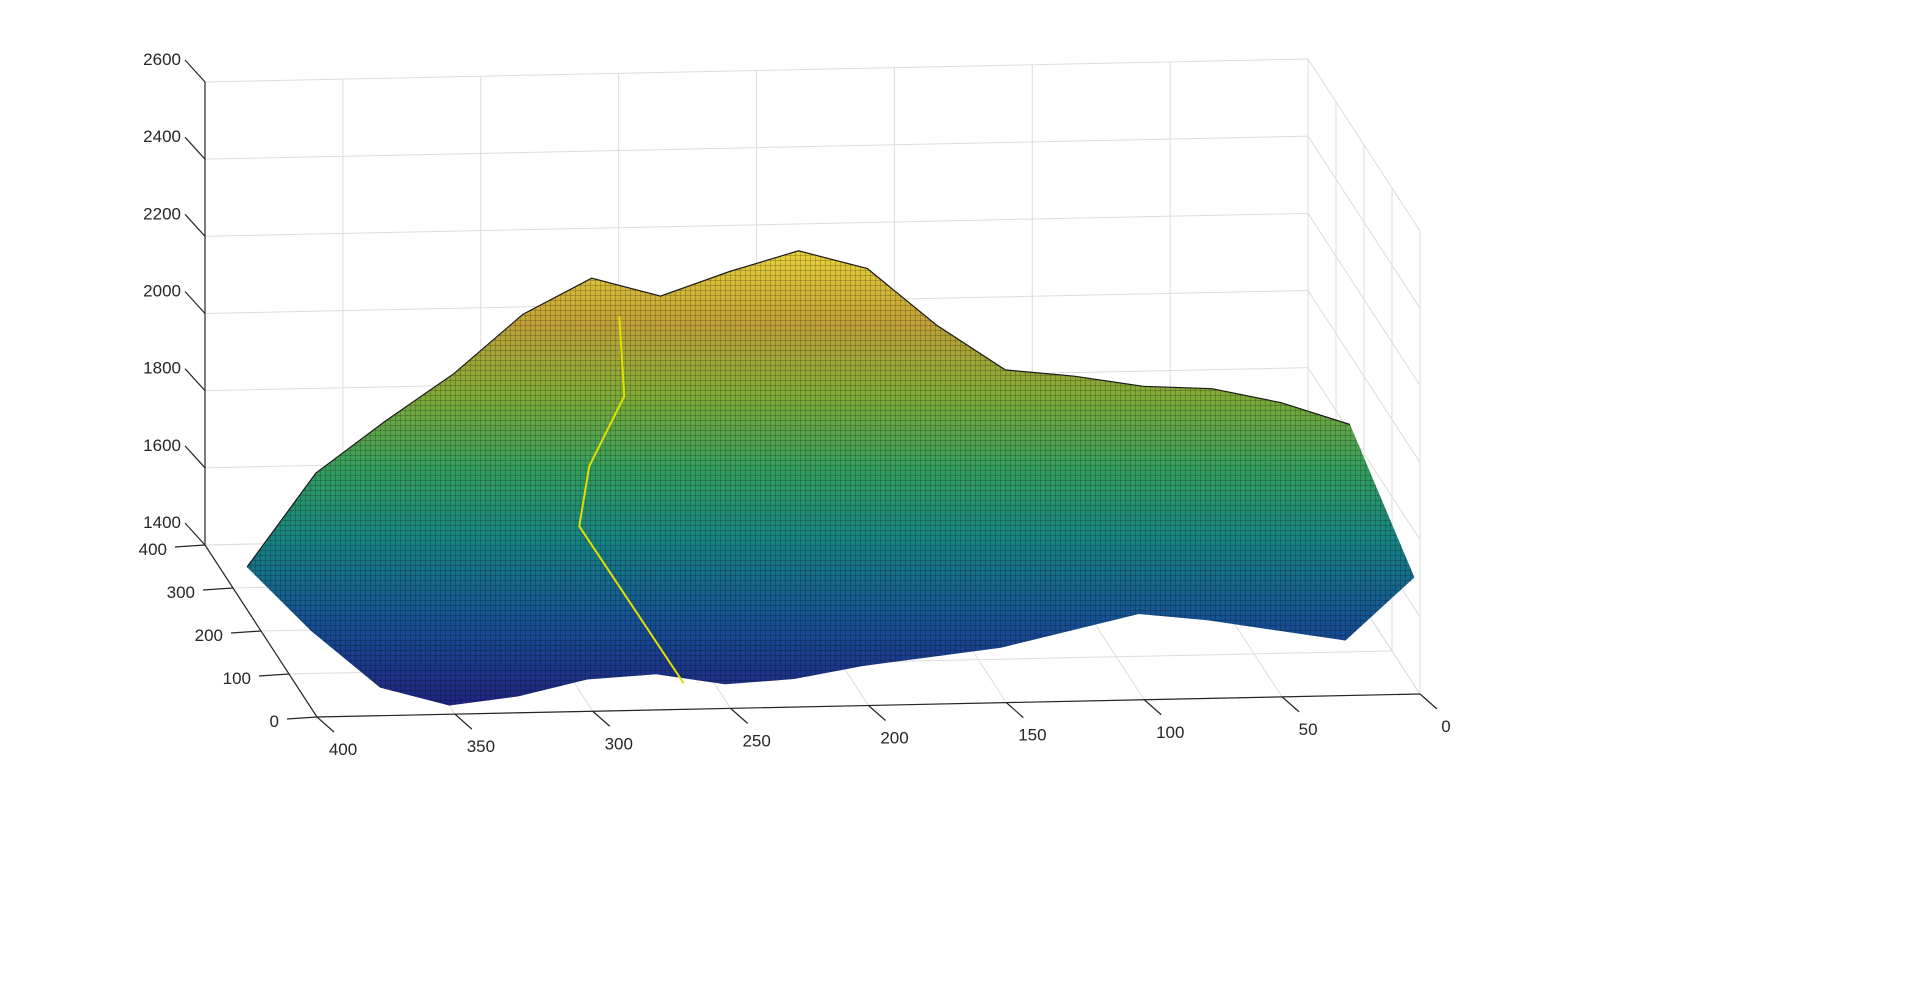 The width and height of the screenshot is (1920, 986). Describe the element at coordinates (162, 59) in the screenshot. I see `z-tick-label: 2600` at that location.